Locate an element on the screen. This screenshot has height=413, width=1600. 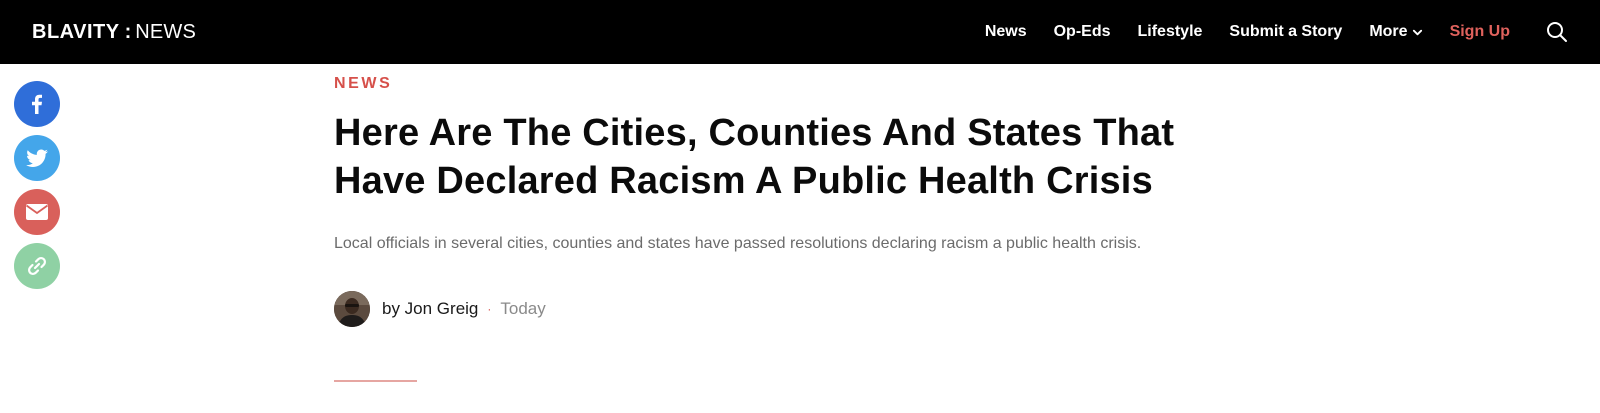
email-icon is located at coordinates (37, 212).